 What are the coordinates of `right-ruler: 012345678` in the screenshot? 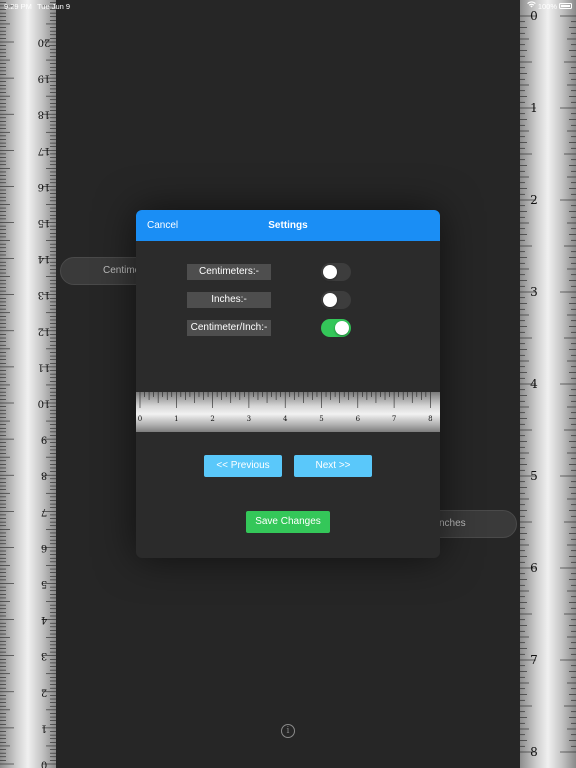 It's located at (548, 384).